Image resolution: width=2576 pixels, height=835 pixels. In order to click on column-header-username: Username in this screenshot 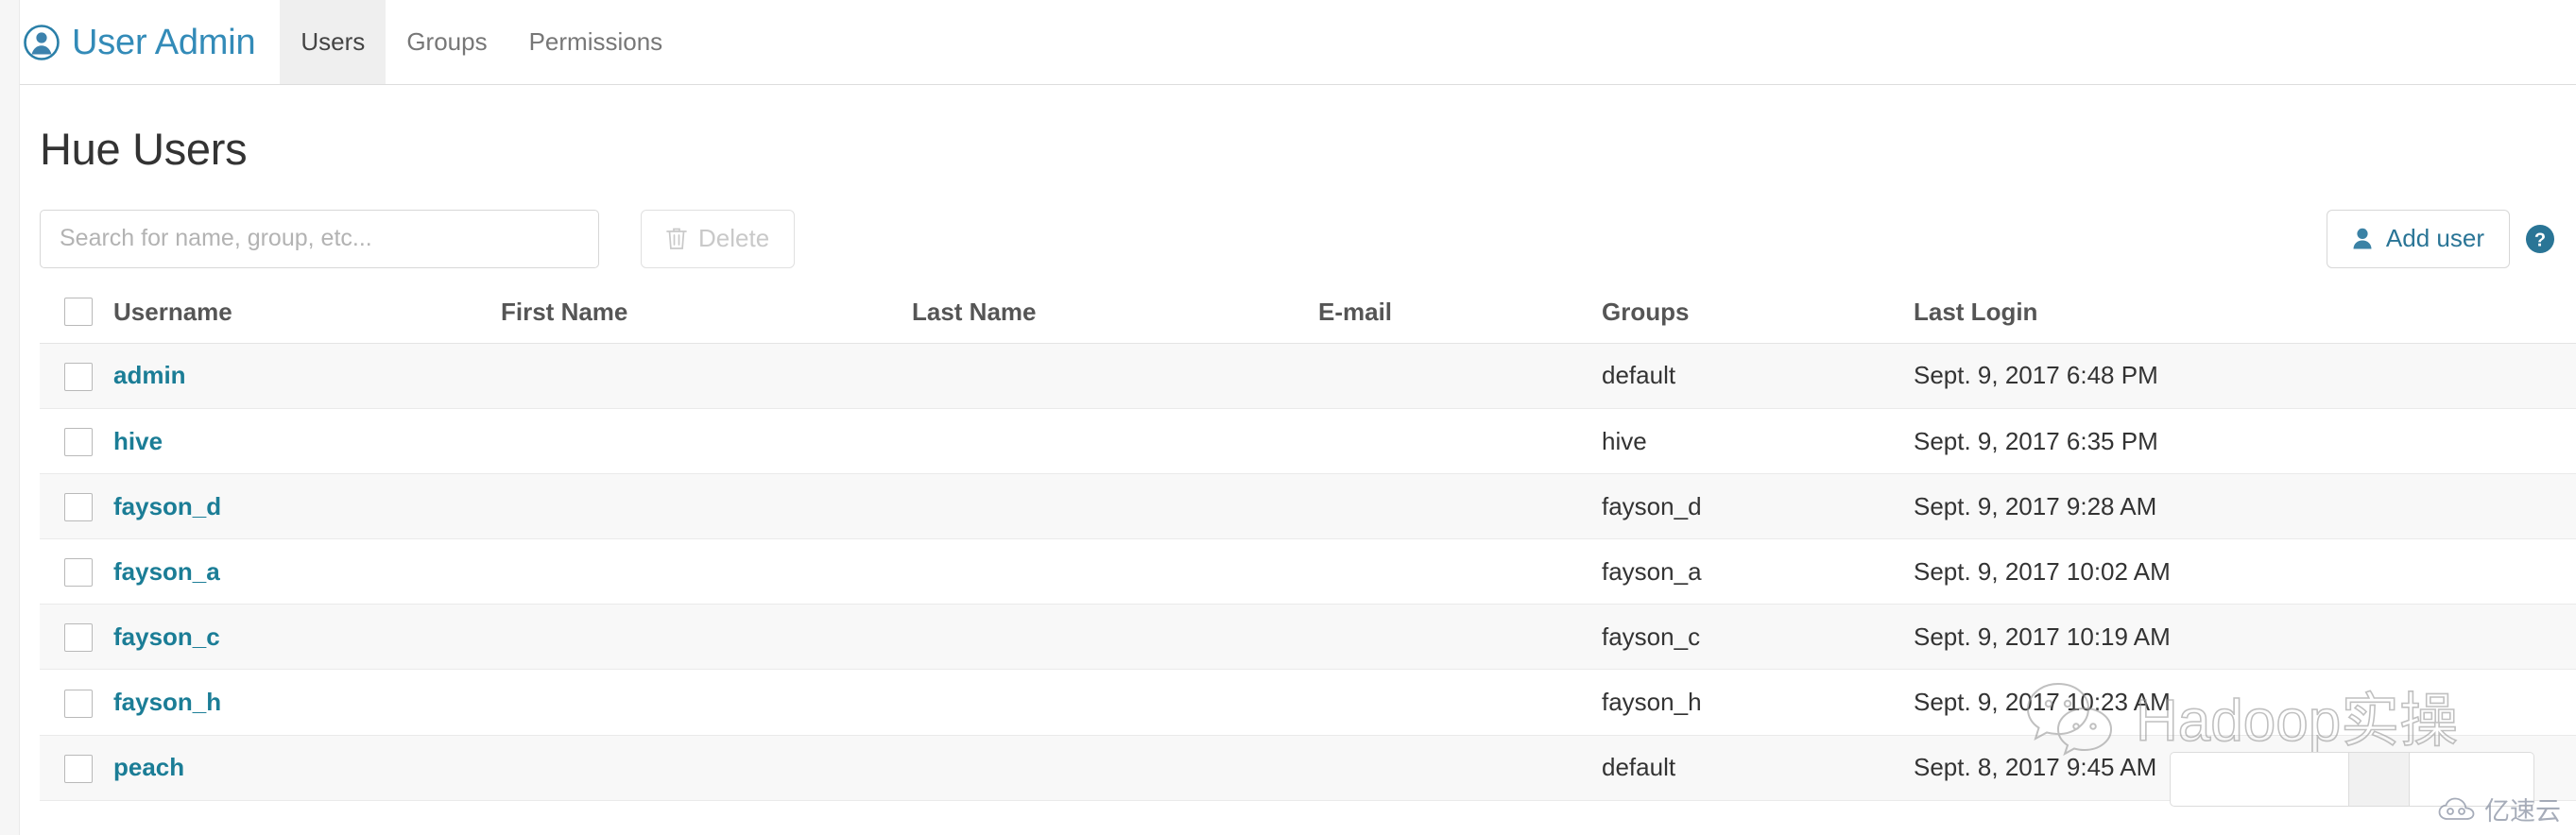, I will do `click(307, 320)`.